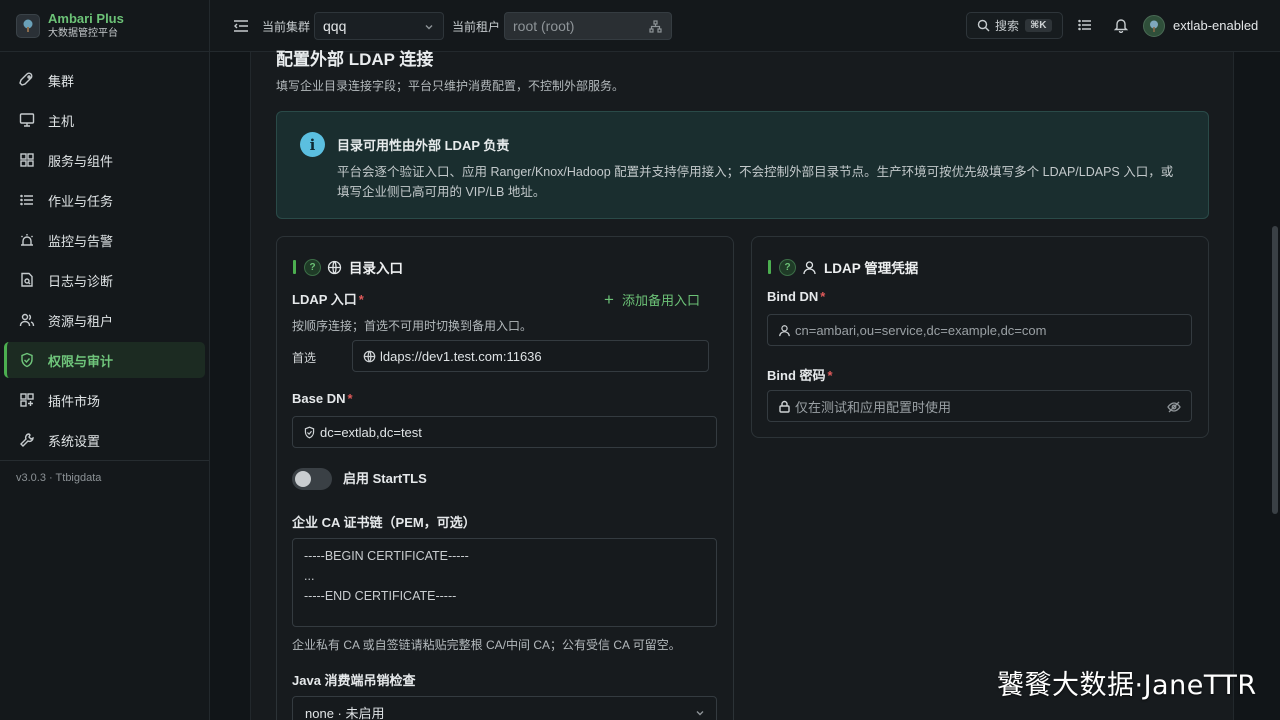  What do you see at coordinates (81, 201) in the screenshot?
I see `sidebar-item-label: 作业与任务` at bounding box center [81, 201].